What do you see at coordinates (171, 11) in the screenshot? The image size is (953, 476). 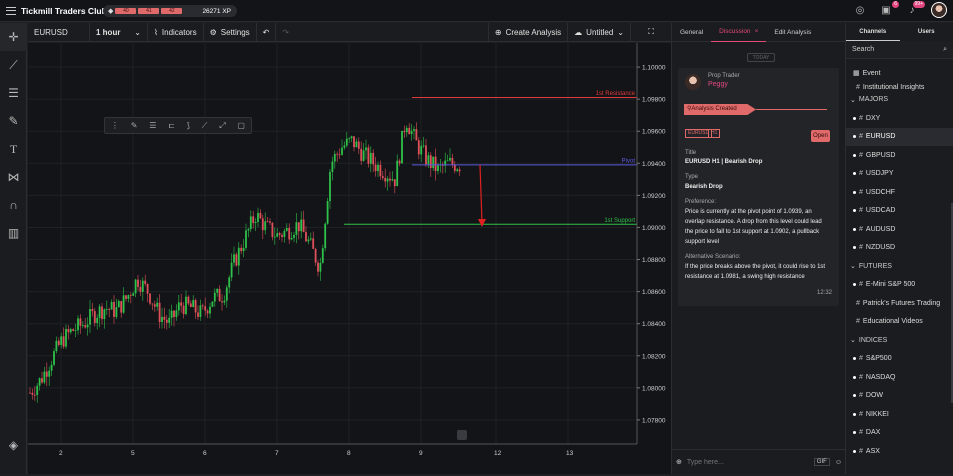 I see `xp-level: 42` at bounding box center [171, 11].